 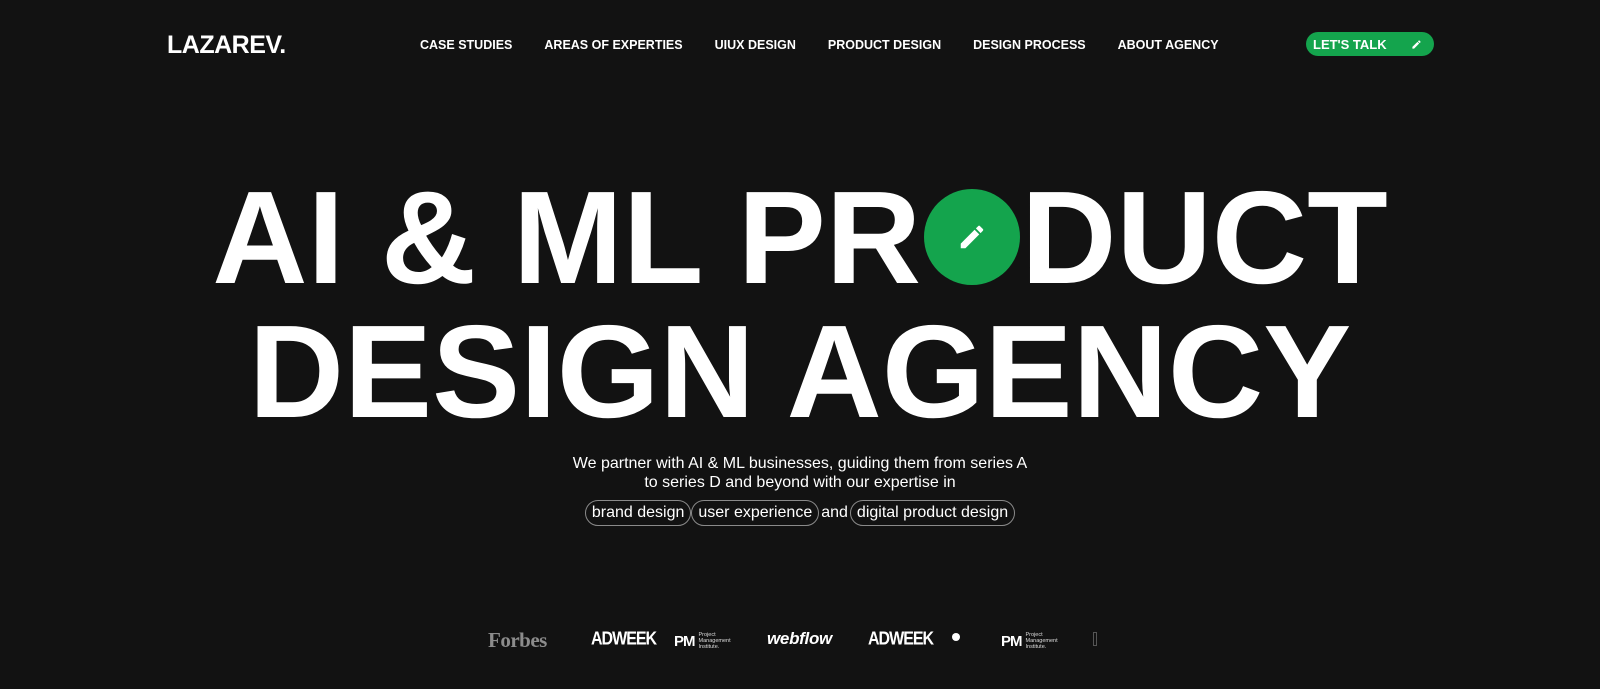 I want to click on pill-user-experience: user experience, so click(x=755, y=513).